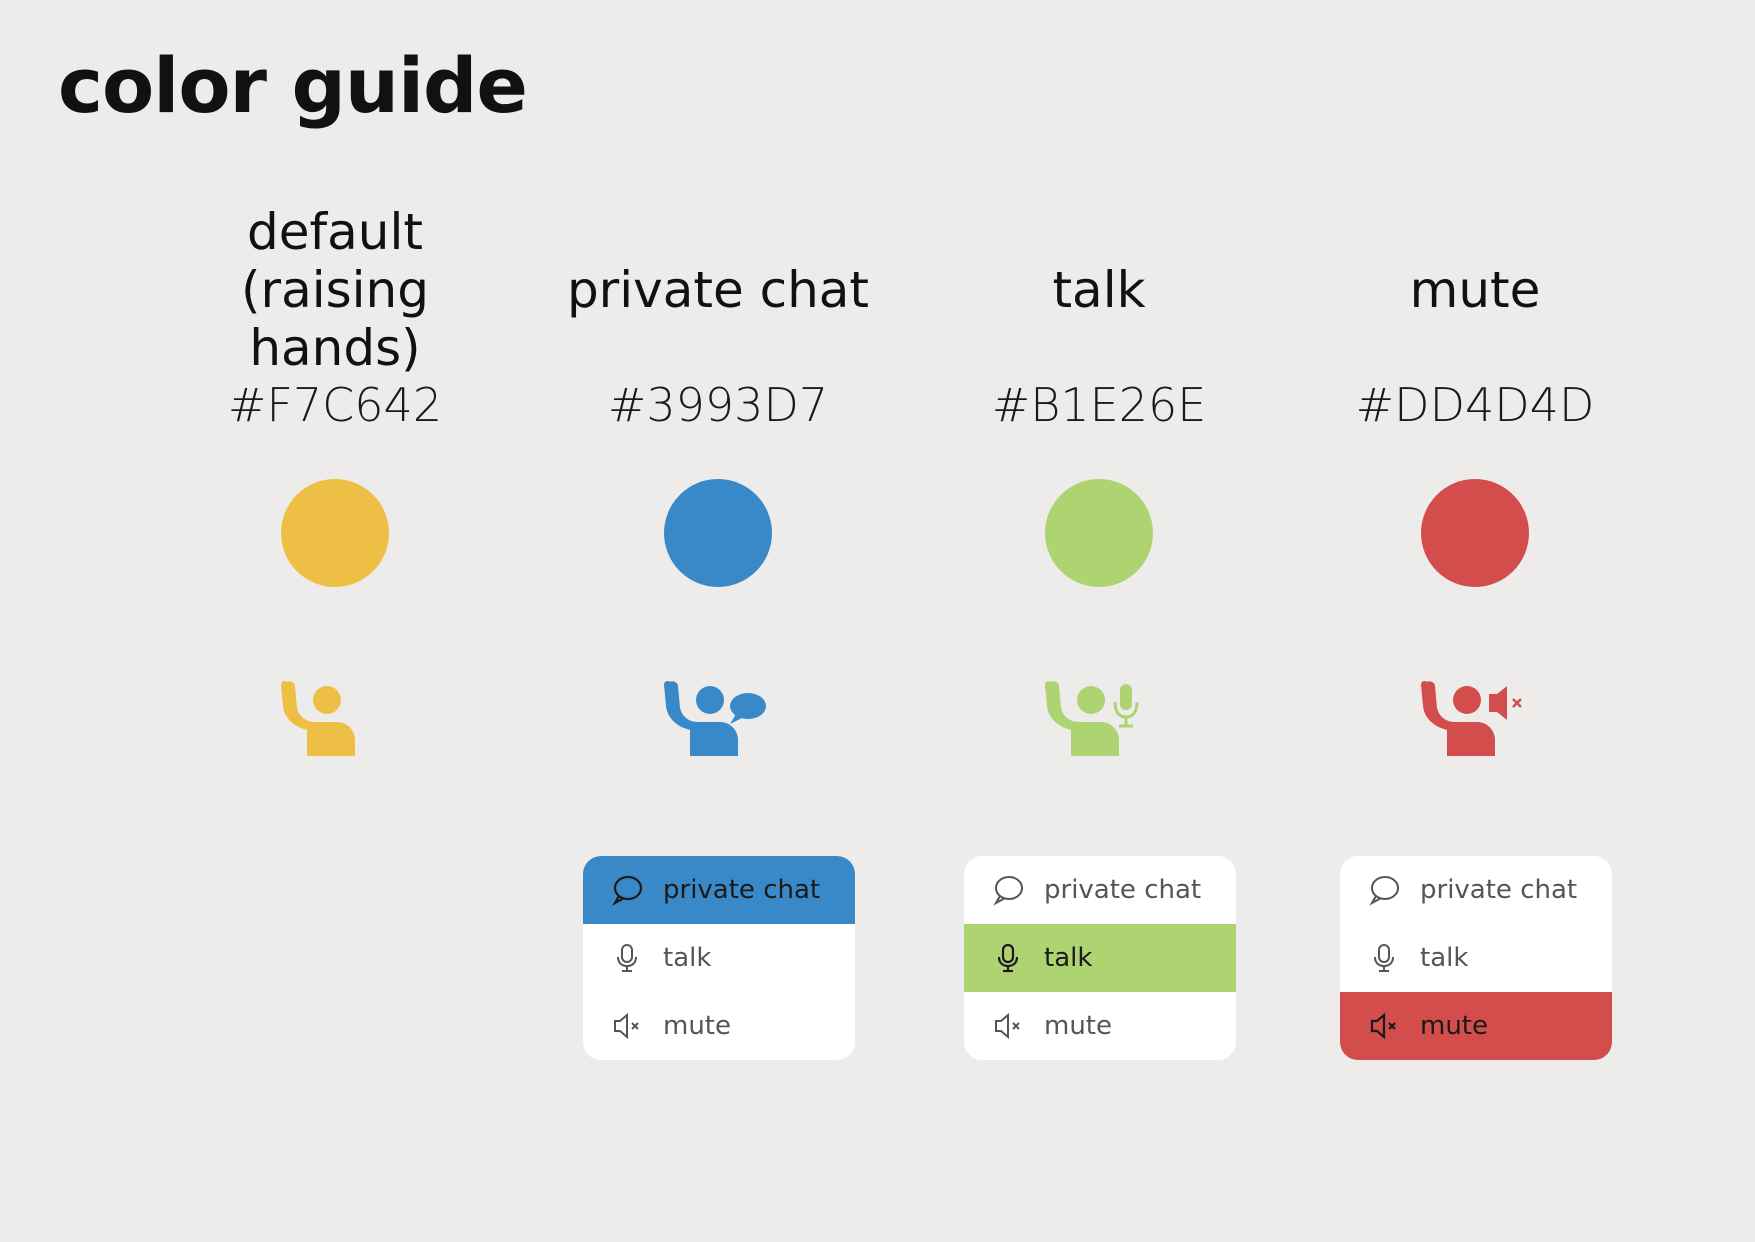 Image resolution: width=1755 pixels, height=1242 pixels. Describe the element at coordinates (1475, 405) in the screenshot. I see `hex-code: #DD4D4D` at that location.